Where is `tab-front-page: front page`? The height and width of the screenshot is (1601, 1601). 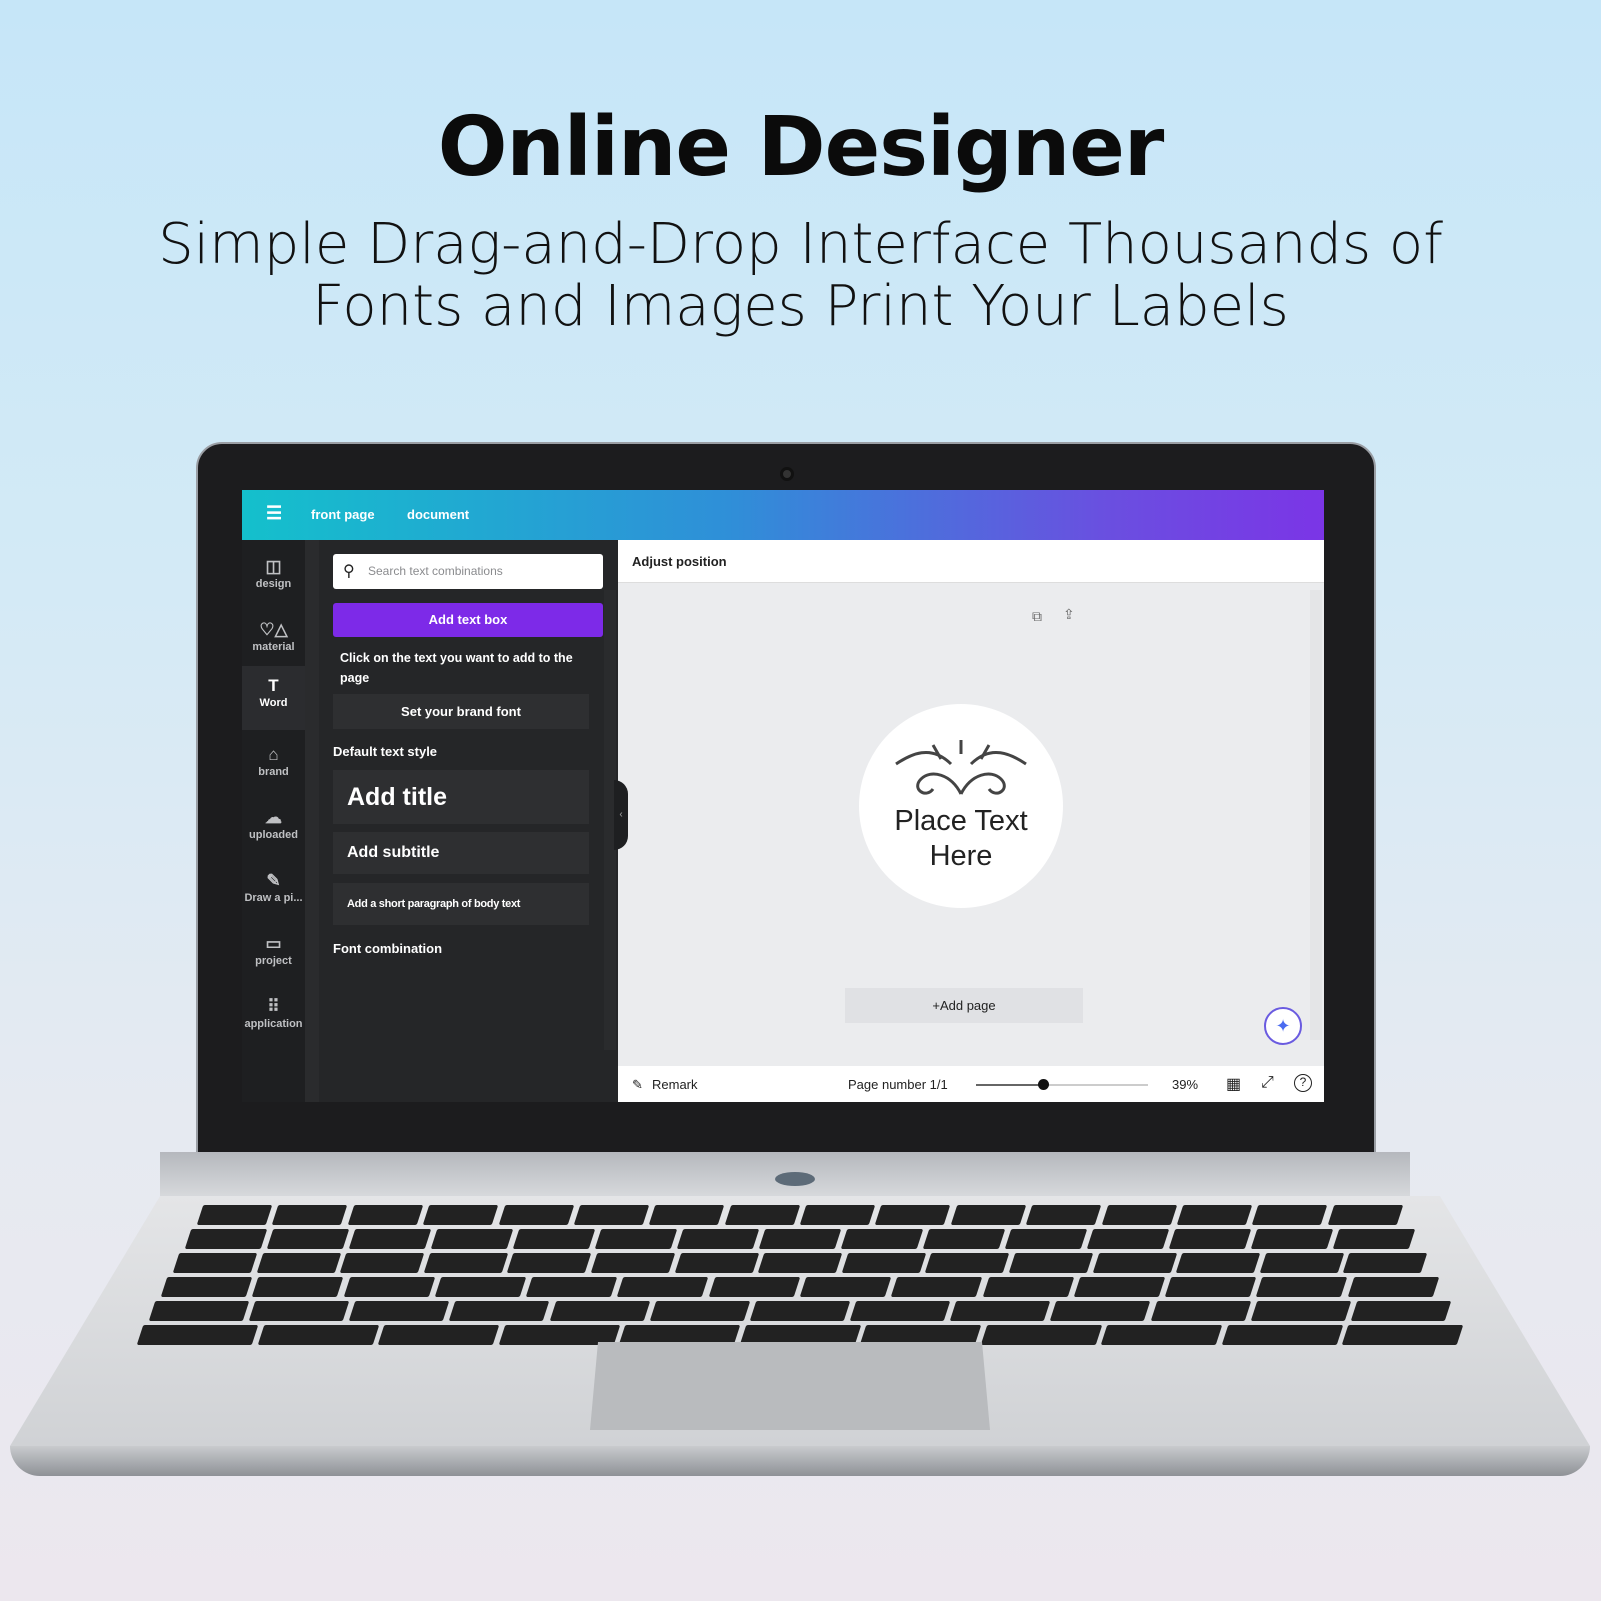 tab-front-page: front page is located at coordinates (343, 514).